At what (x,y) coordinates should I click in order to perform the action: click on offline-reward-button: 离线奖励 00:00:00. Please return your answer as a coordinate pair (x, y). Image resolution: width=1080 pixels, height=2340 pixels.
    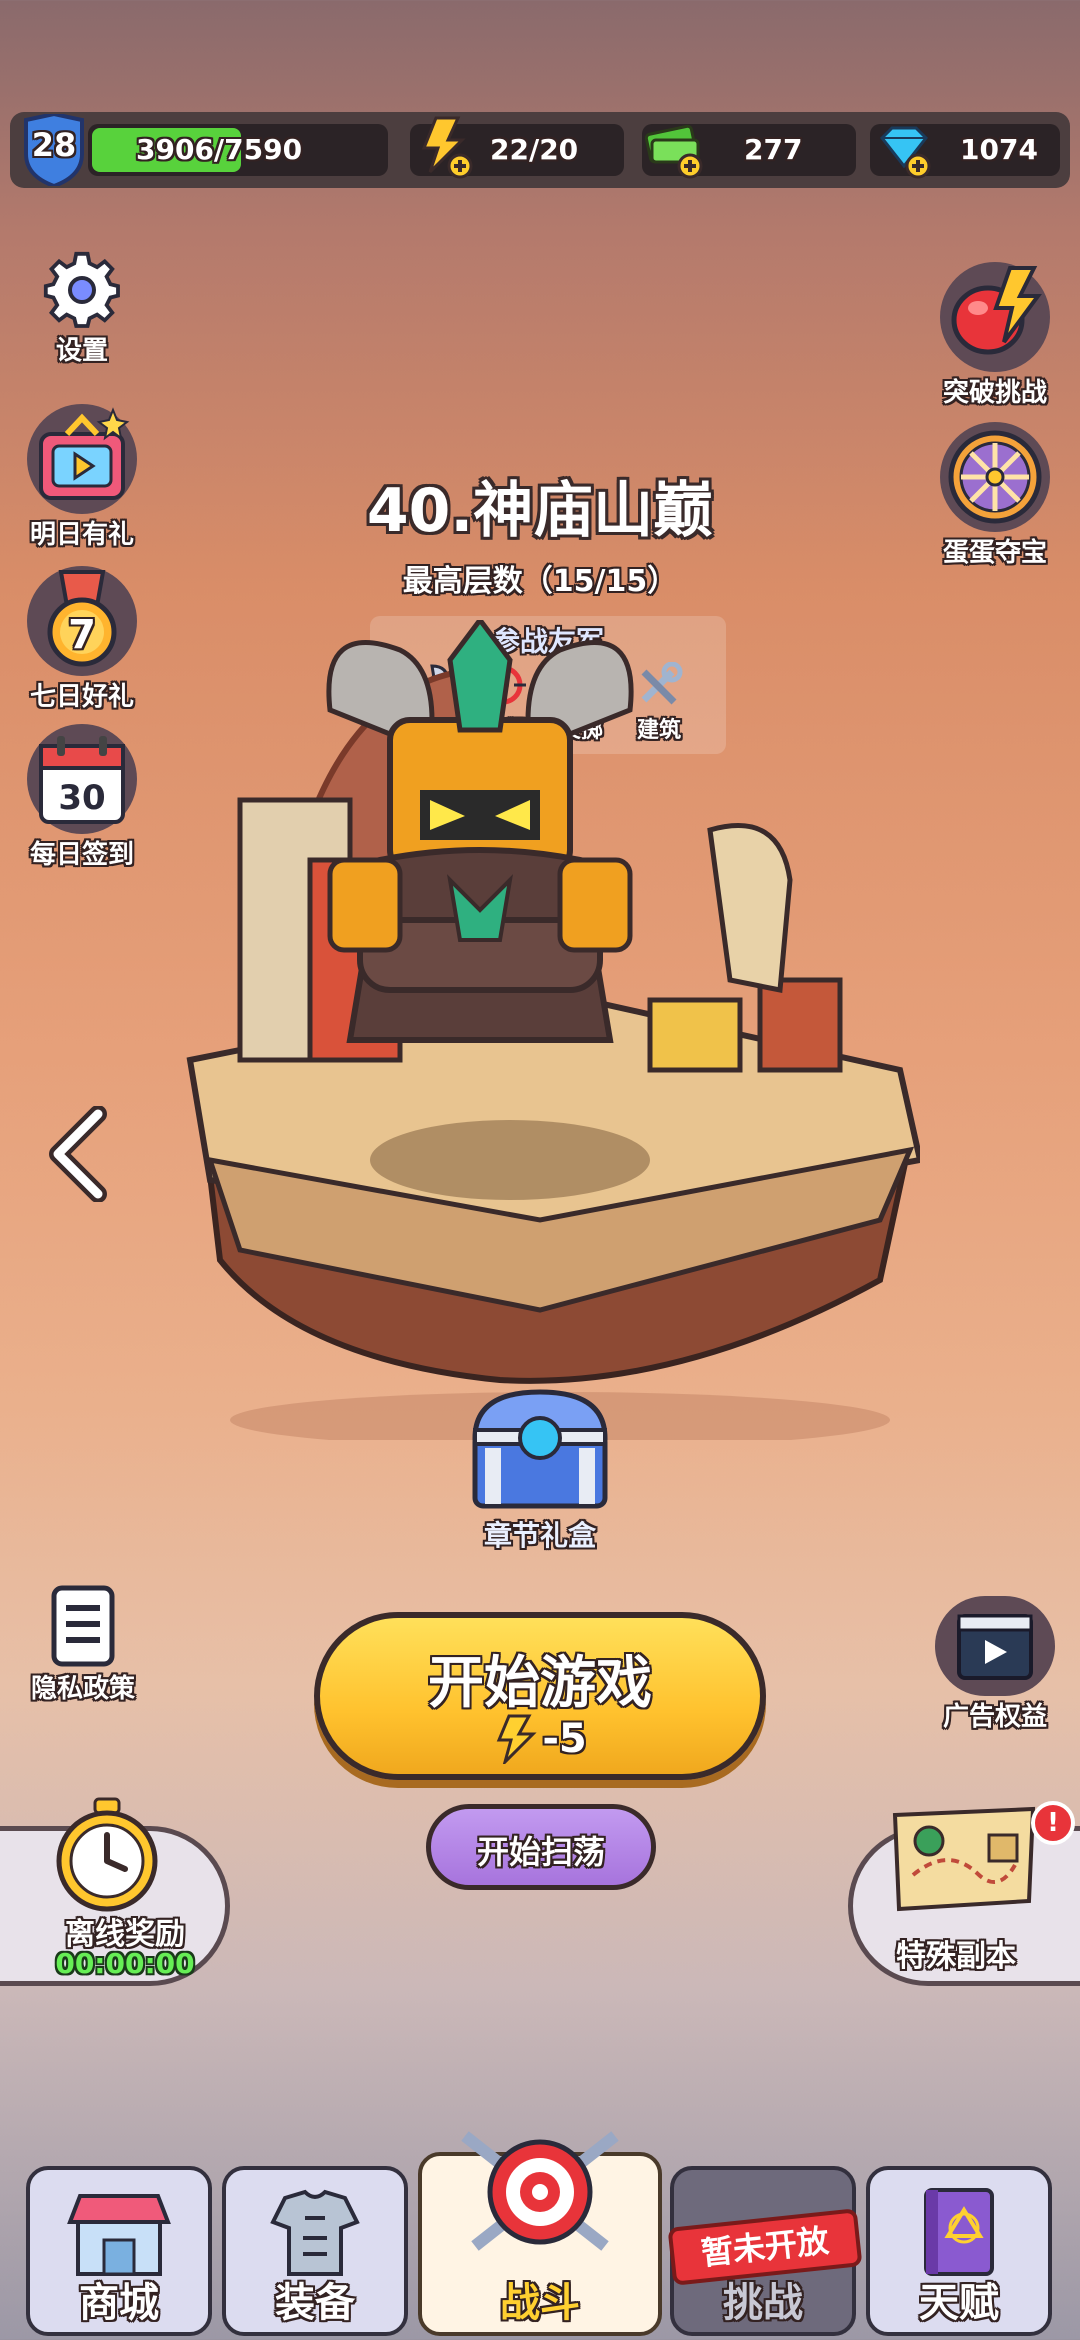
    Looking at the image, I should click on (115, 1891).